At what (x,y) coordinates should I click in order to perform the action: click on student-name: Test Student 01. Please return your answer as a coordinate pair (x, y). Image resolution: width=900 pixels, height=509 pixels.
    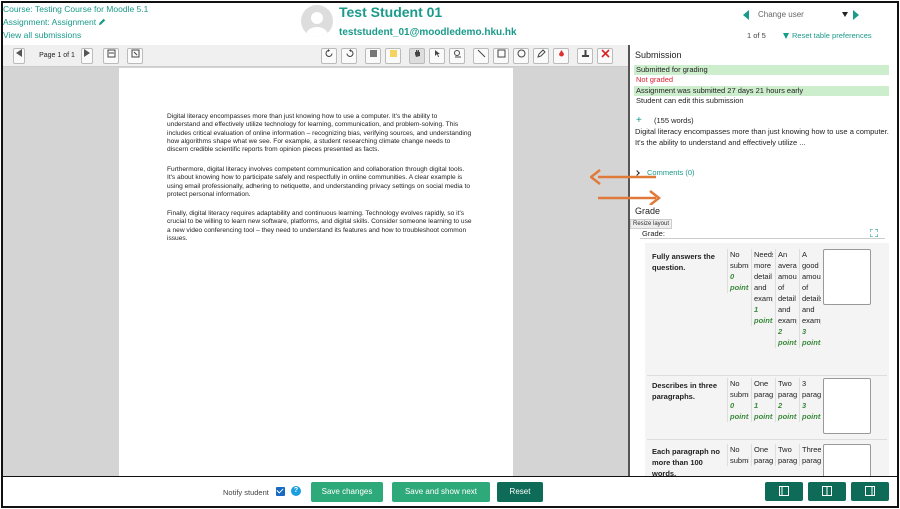
    Looking at the image, I should click on (390, 12).